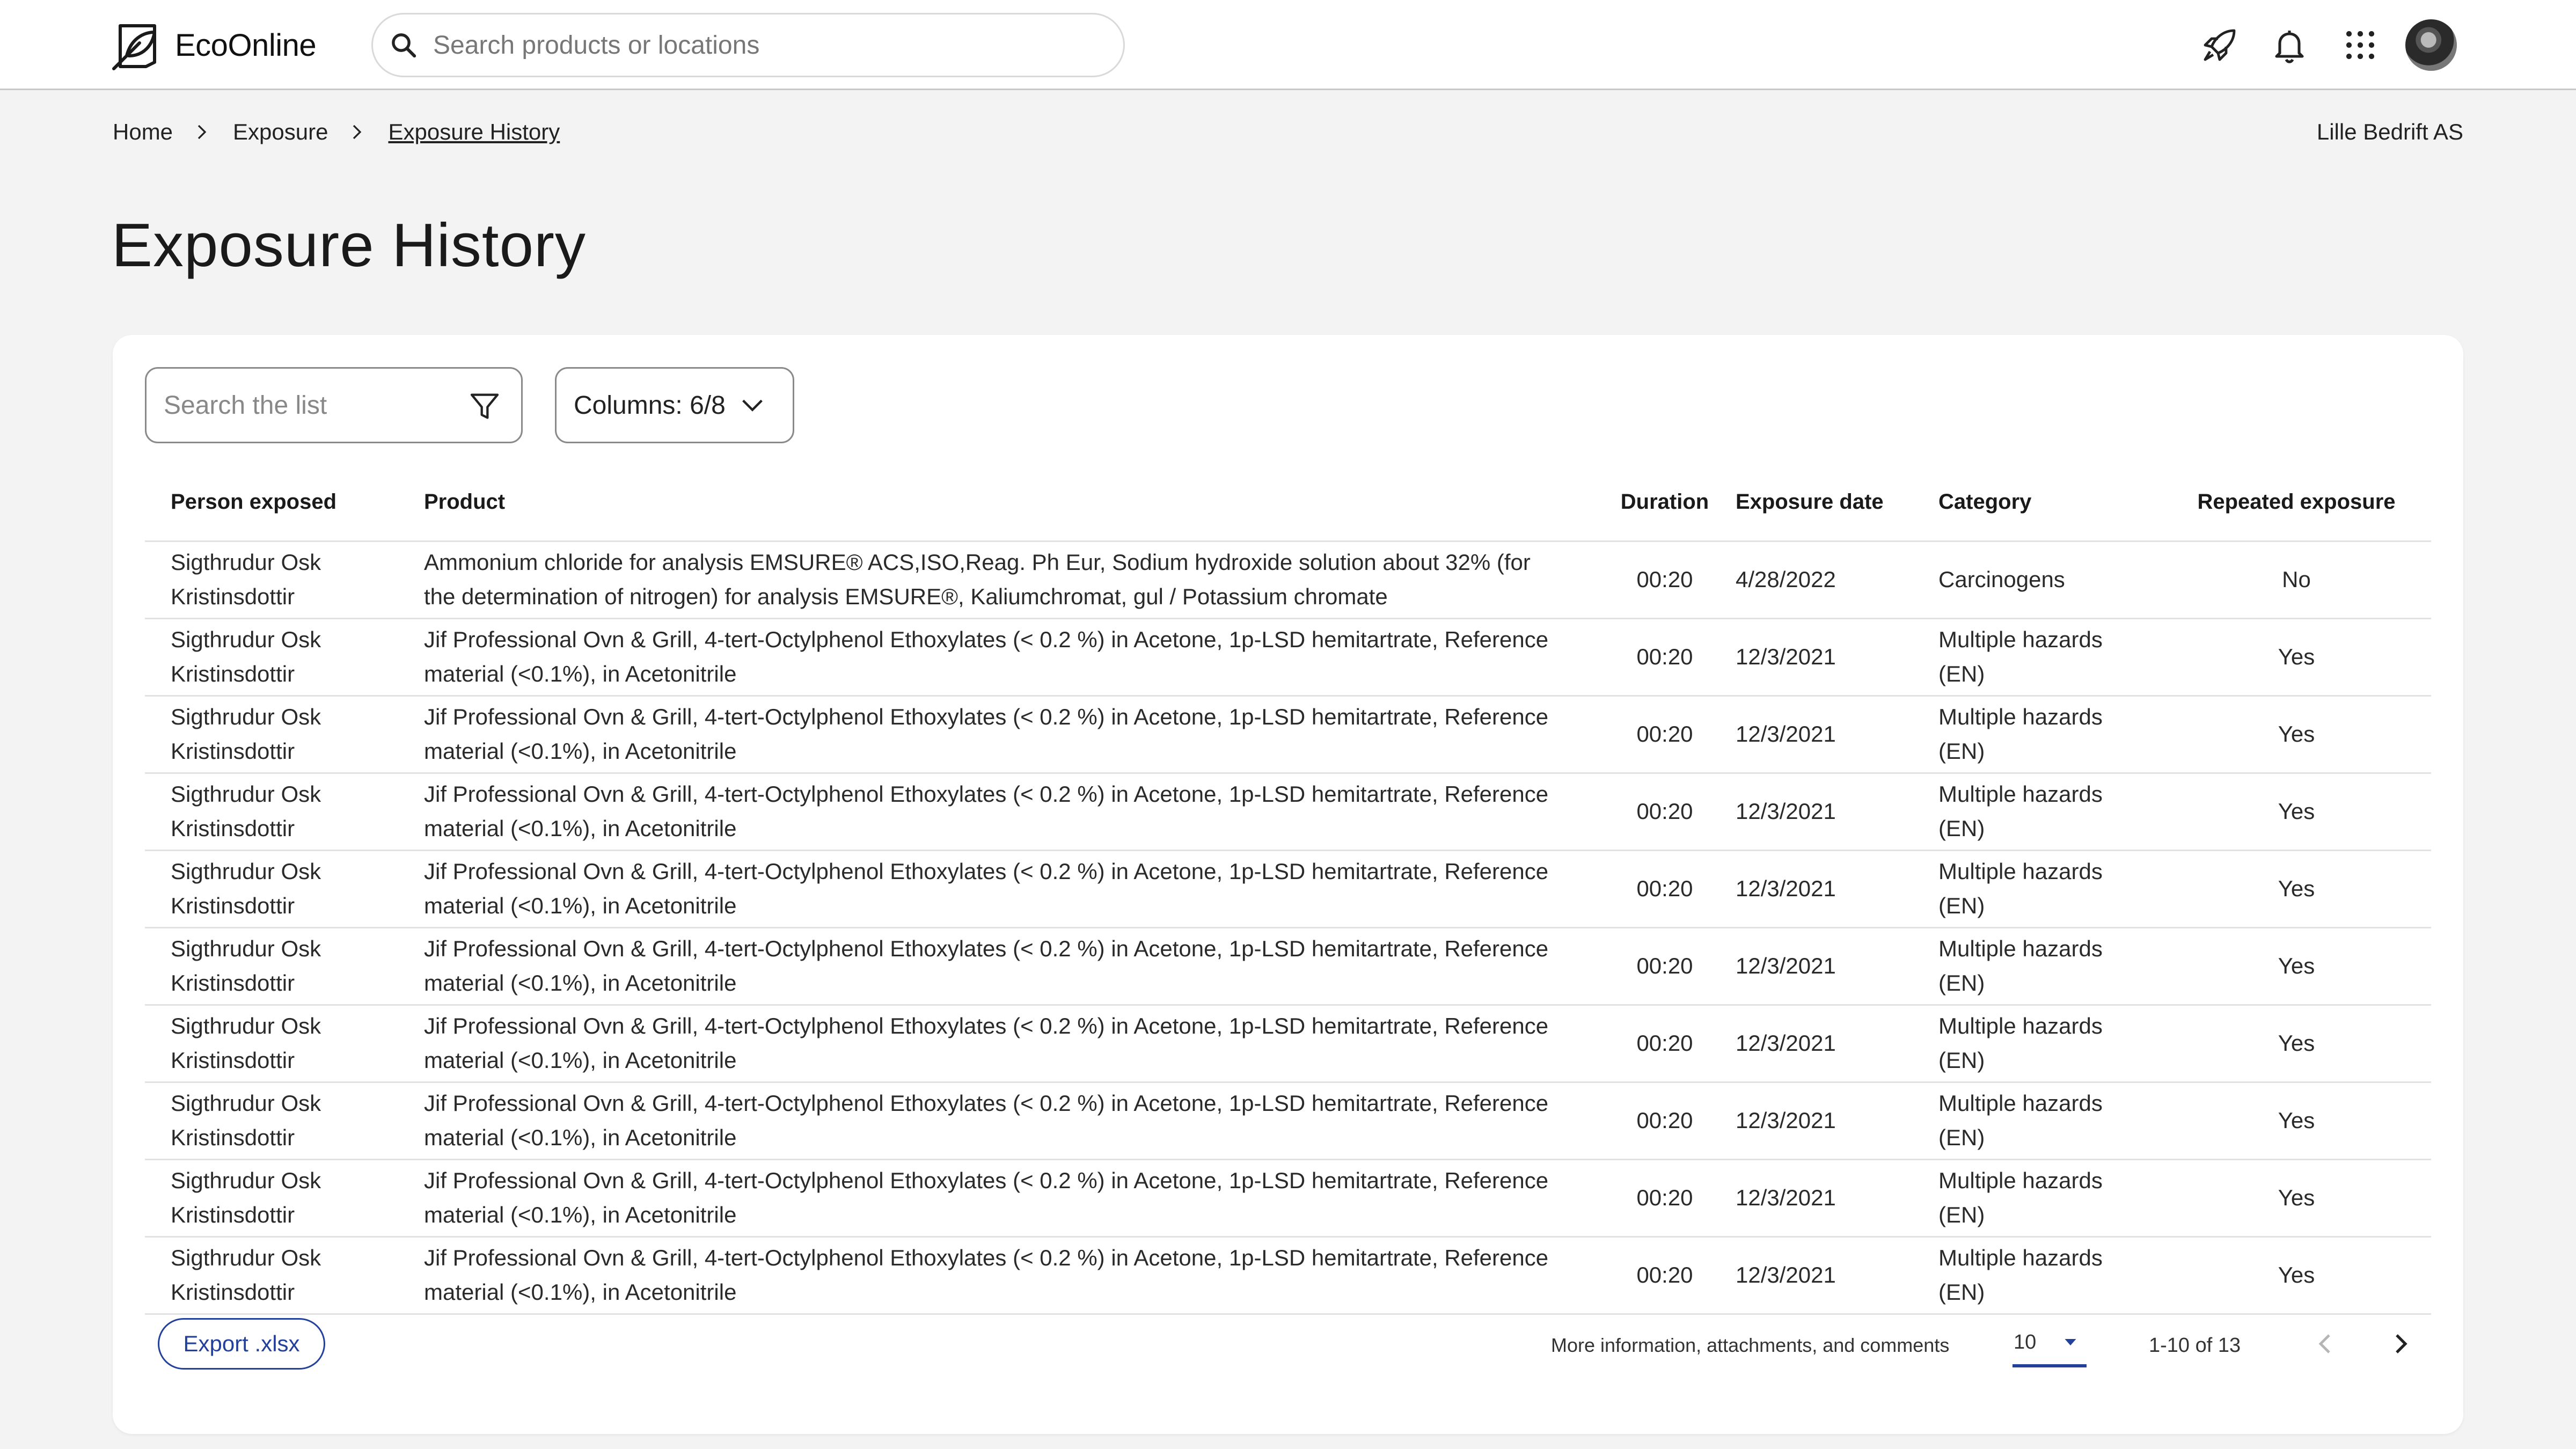 The width and height of the screenshot is (2576, 1449). What do you see at coordinates (280, 132) in the screenshot?
I see `breadcrumb-exposure: Exposure` at bounding box center [280, 132].